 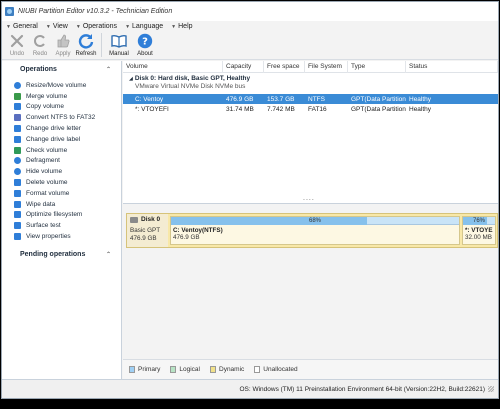 What do you see at coordinates (377, 66) in the screenshot?
I see `column-type: Type` at bounding box center [377, 66].